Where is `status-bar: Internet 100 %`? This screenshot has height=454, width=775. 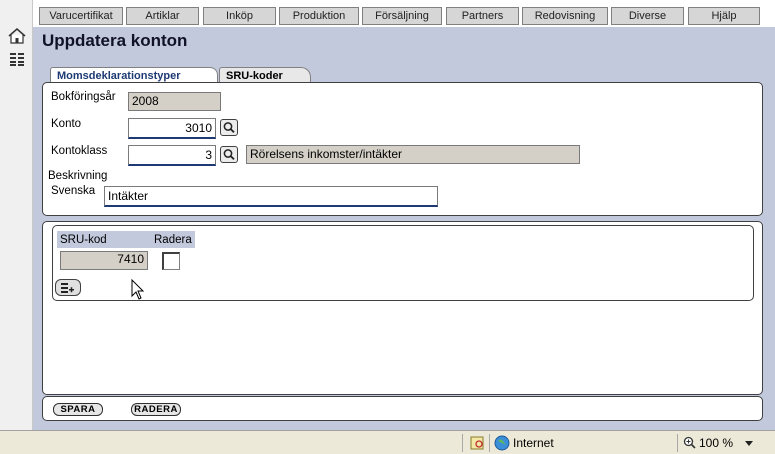
status-bar: Internet 100 % is located at coordinates (387, 442).